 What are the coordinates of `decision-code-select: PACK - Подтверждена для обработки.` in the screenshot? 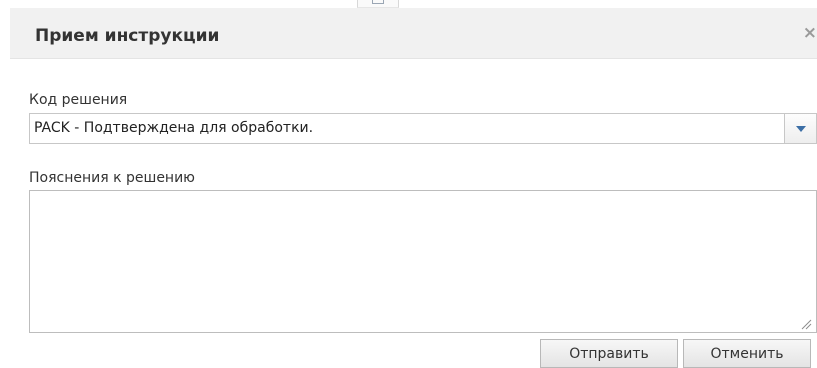 It's located at (423, 128).